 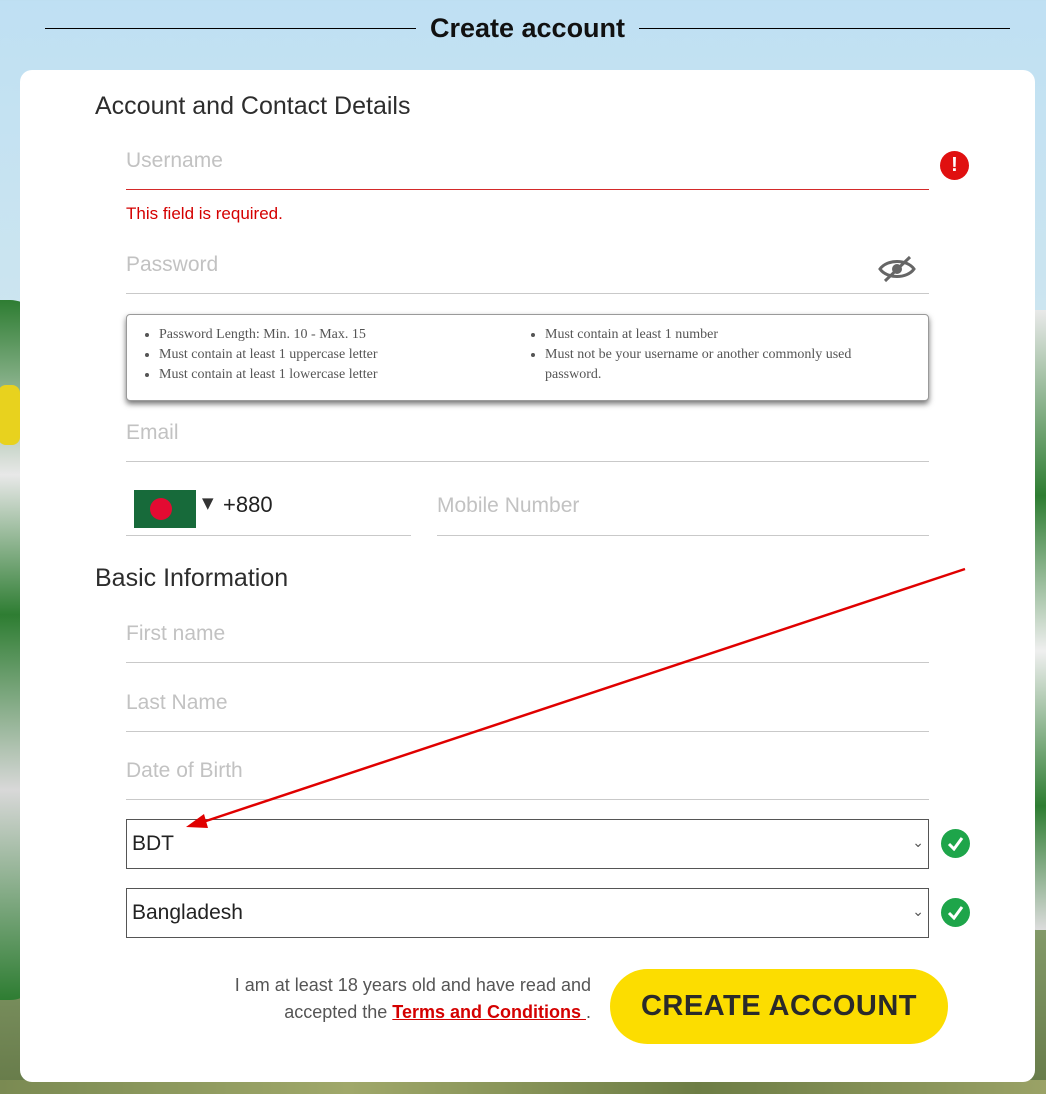 I want to click on dob-field, so click(x=527, y=775).